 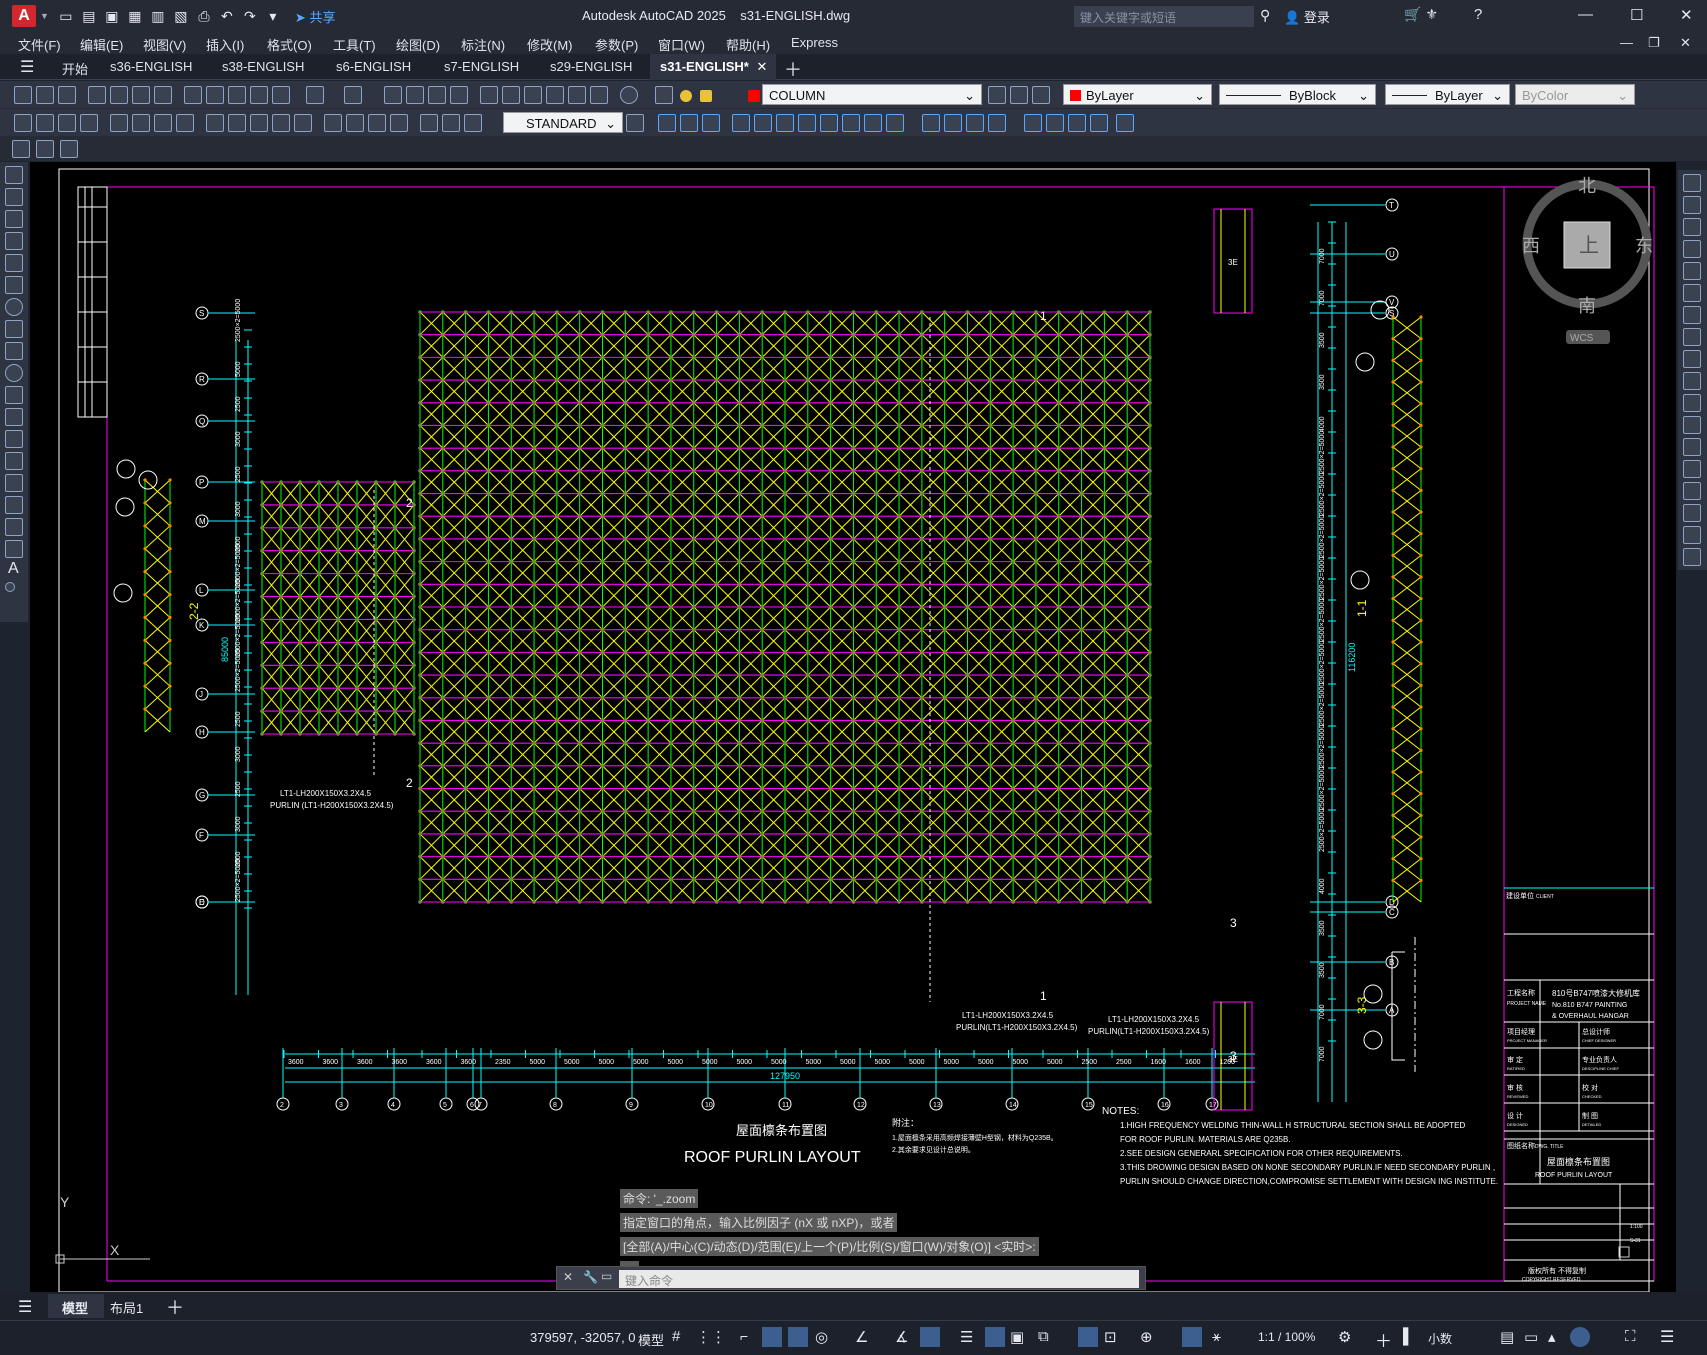 What do you see at coordinates (215, 123) in the screenshot?
I see `quick-dim-icon` at bounding box center [215, 123].